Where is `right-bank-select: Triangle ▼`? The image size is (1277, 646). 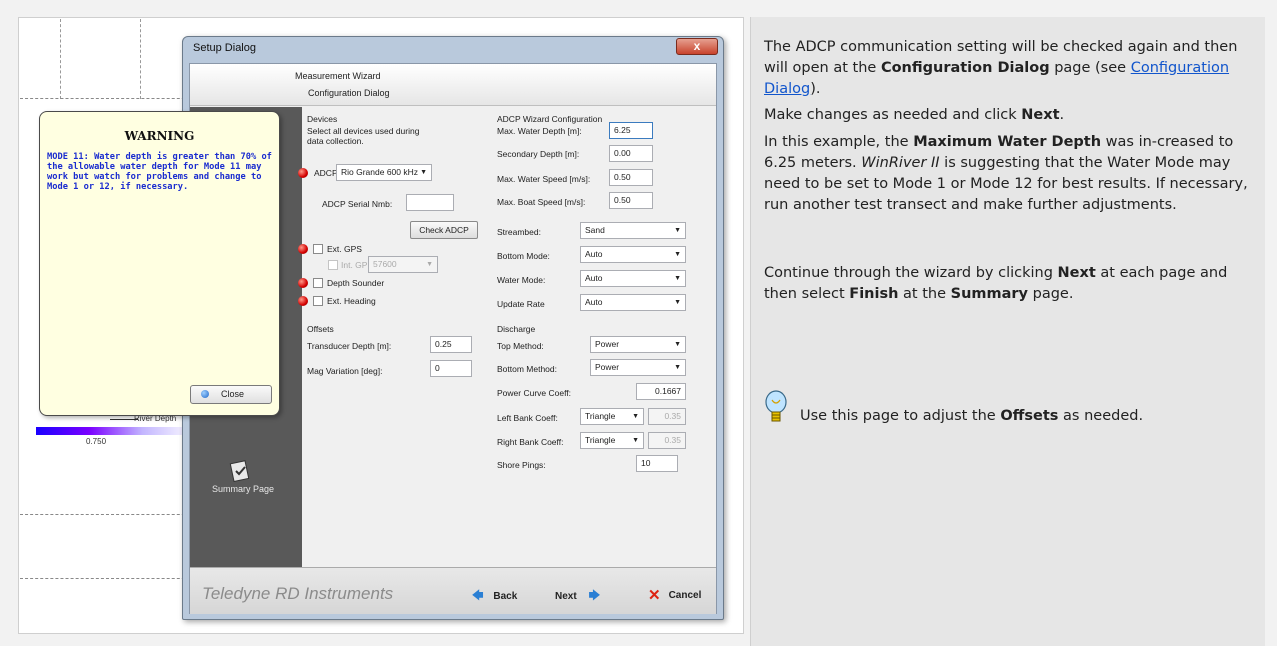 right-bank-select: Triangle ▼ is located at coordinates (612, 440).